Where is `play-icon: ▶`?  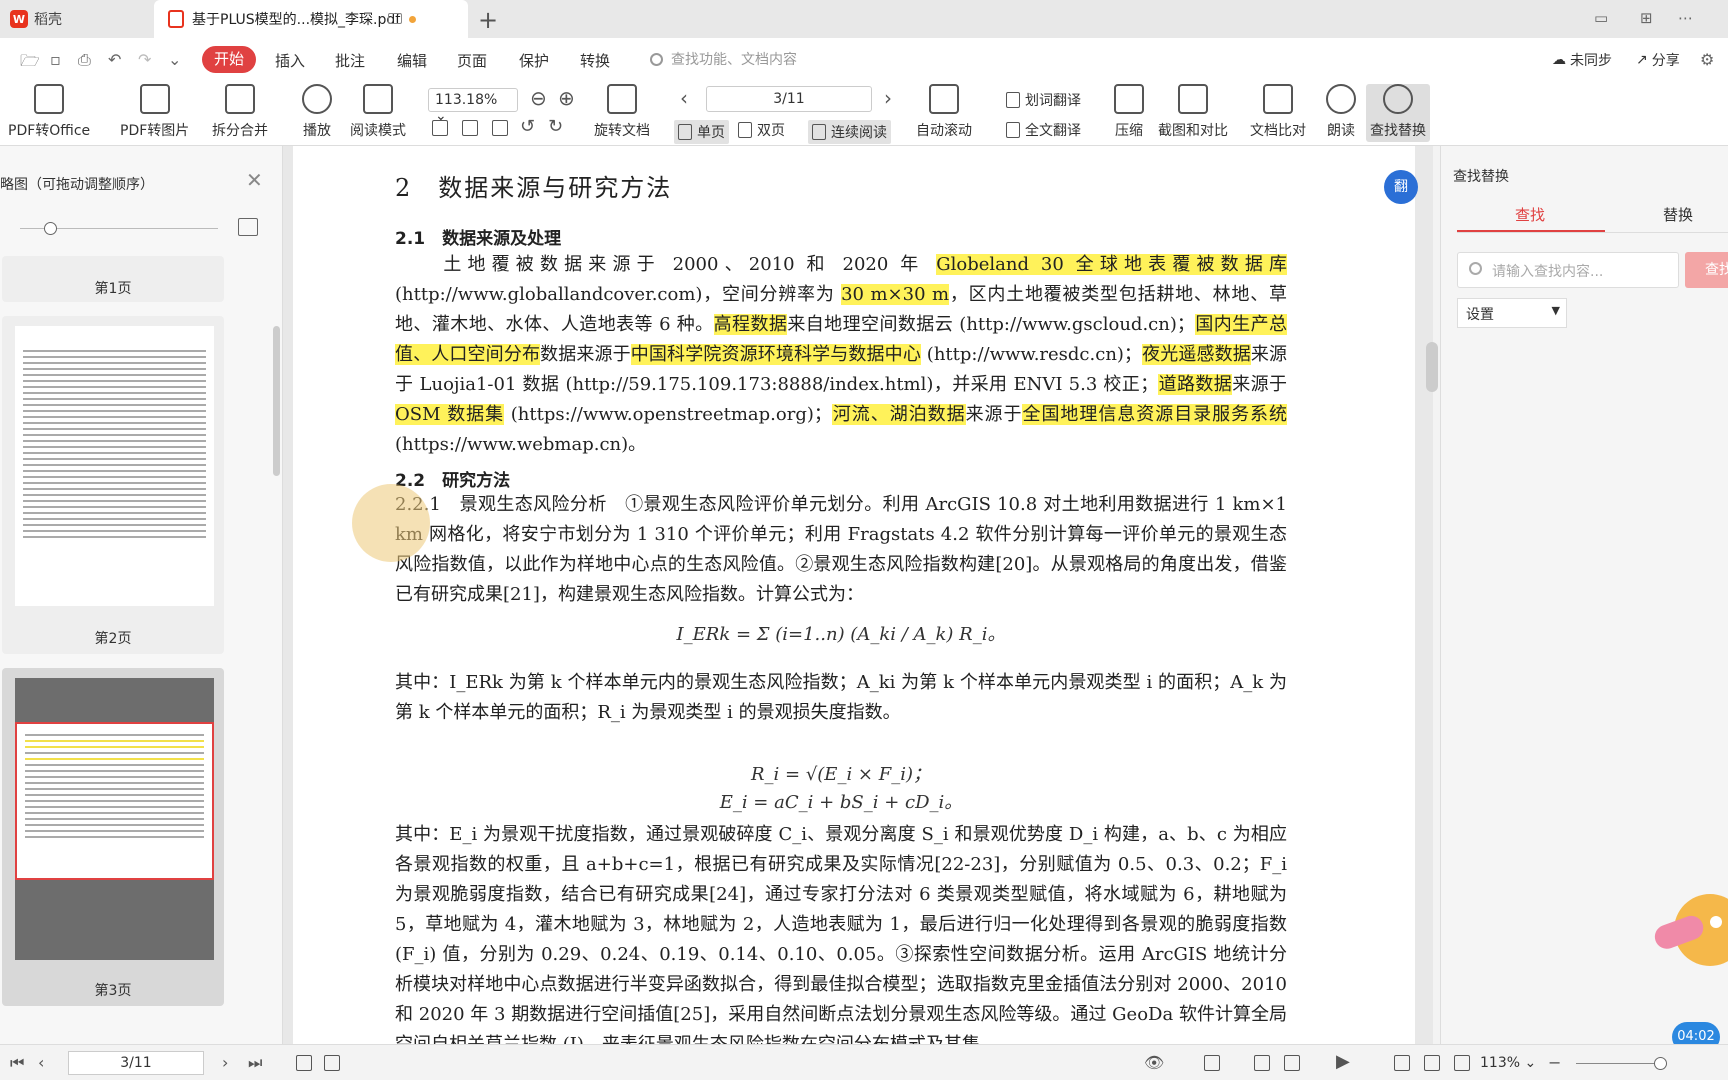 play-icon: ▶ is located at coordinates (1343, 1061).